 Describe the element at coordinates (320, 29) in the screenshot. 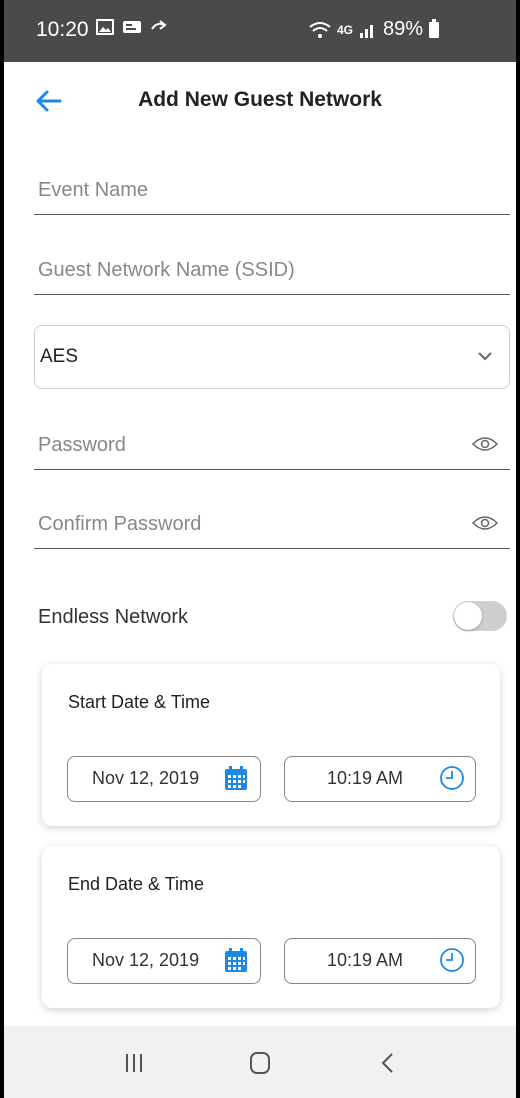

I see `wifi-icon` at that location.